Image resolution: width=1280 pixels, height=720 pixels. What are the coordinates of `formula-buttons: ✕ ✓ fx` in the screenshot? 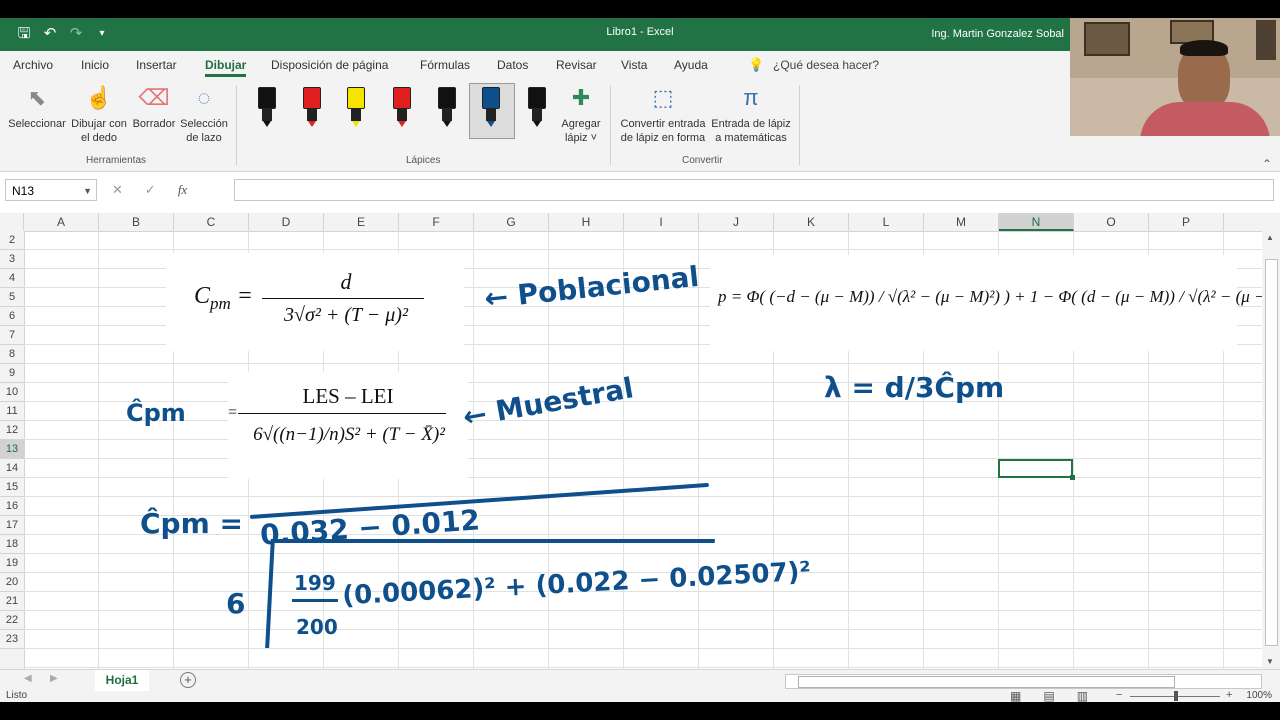 It's located at (149, 190).